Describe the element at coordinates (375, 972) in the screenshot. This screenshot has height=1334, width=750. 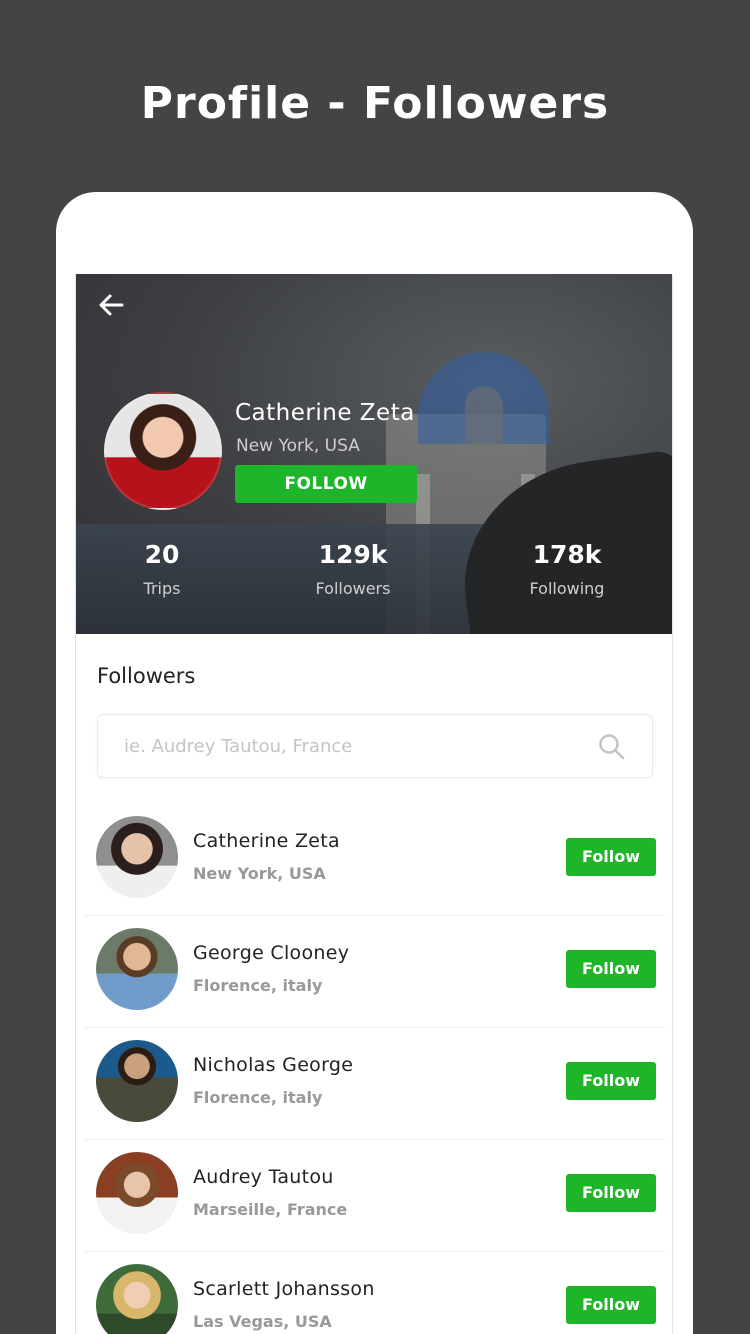
I see `list-item: George Clooney Florence, italy Follow` at that location.